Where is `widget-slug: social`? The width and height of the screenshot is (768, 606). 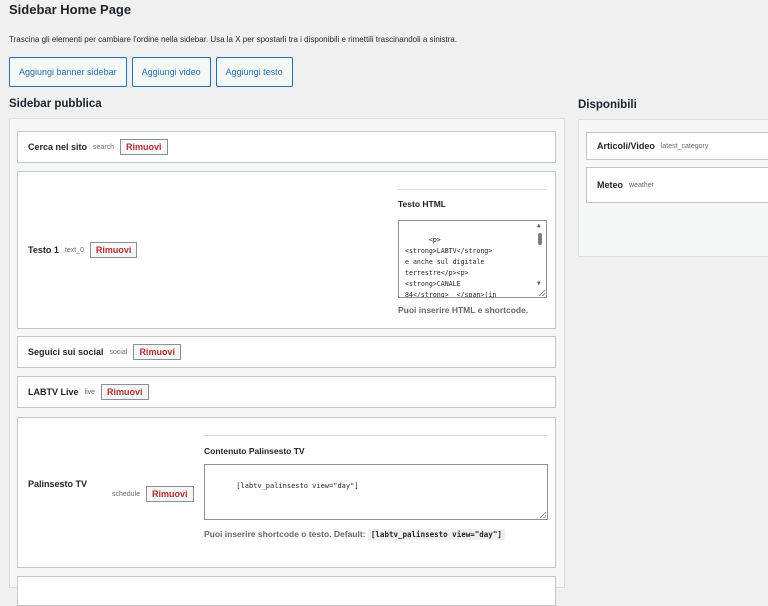 widget-slug: social is located at coordinates (118, 352).